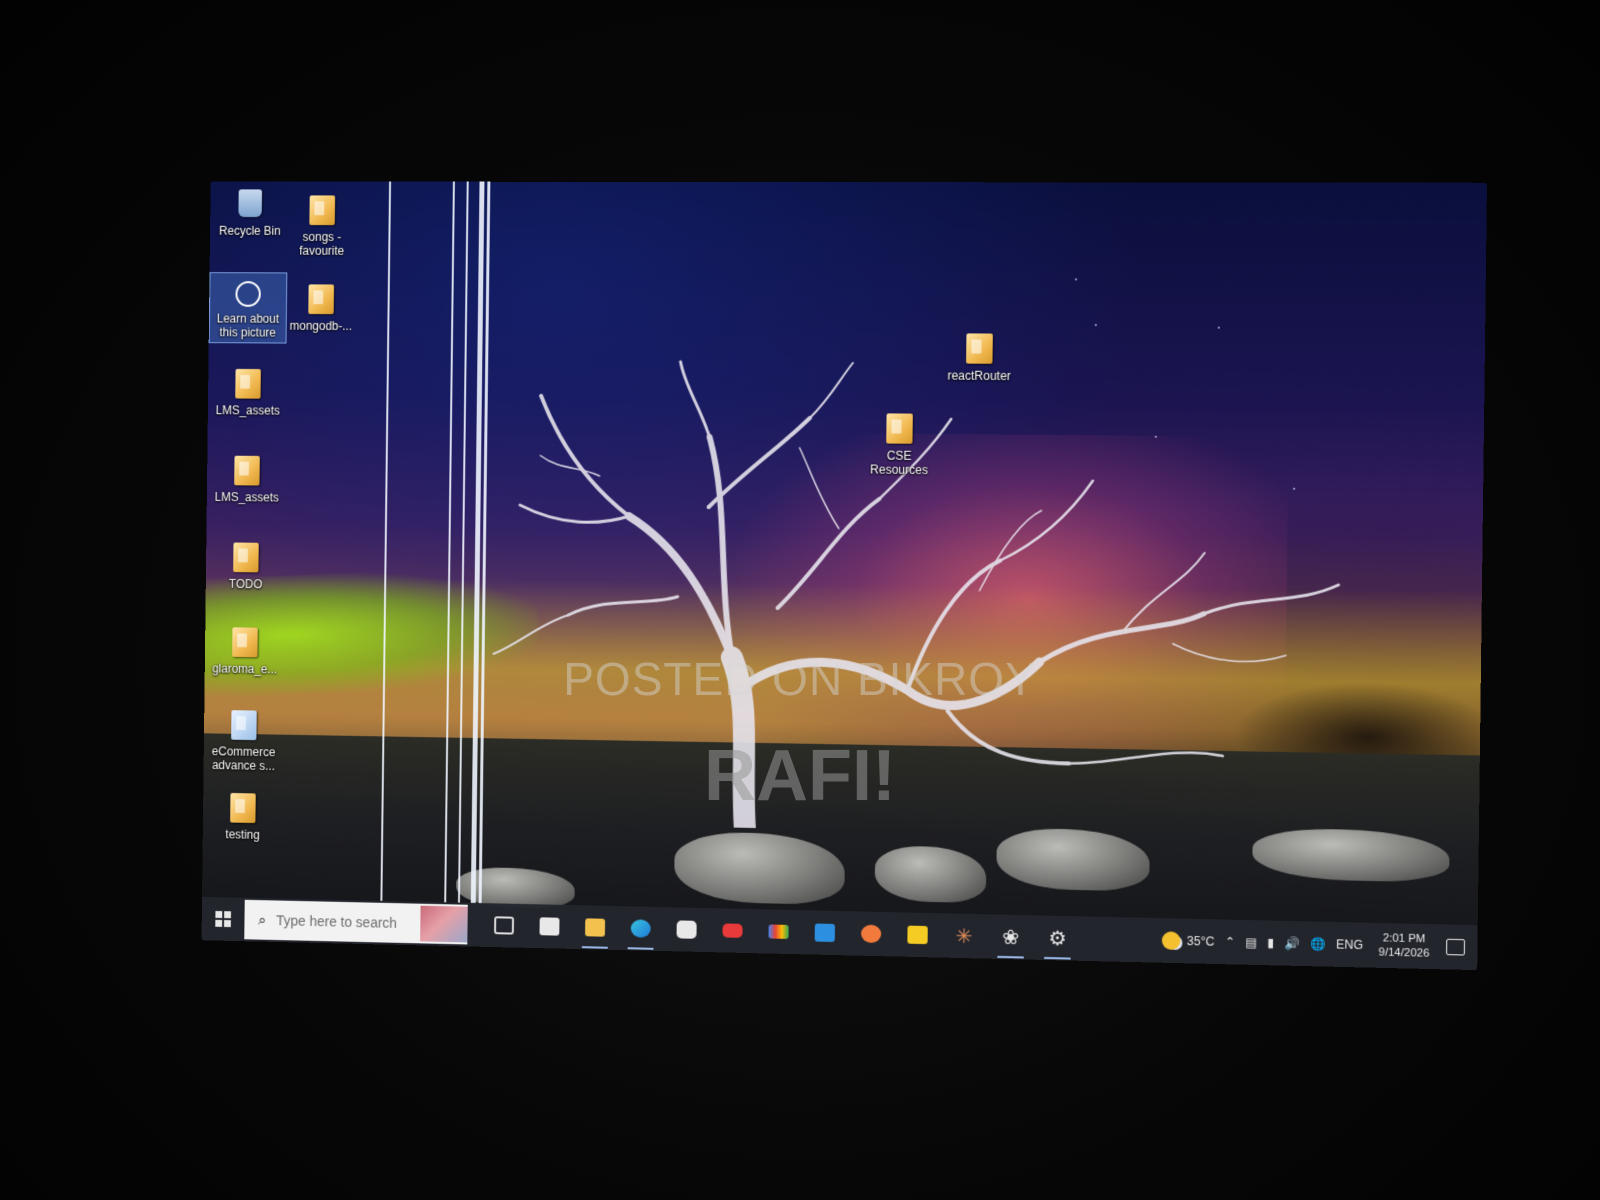 This screenshot has height=1200, width=1600. What do you see at coordinates (242, 834) in the screenshot?
I see `desktop-icon-label: testing` at bounding box center [242, 834].